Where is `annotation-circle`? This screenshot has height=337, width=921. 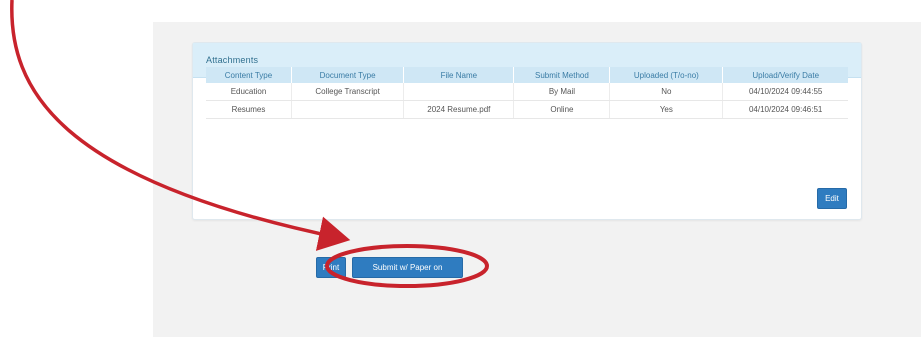 annotation-circle is located at coordinates (407, 266).